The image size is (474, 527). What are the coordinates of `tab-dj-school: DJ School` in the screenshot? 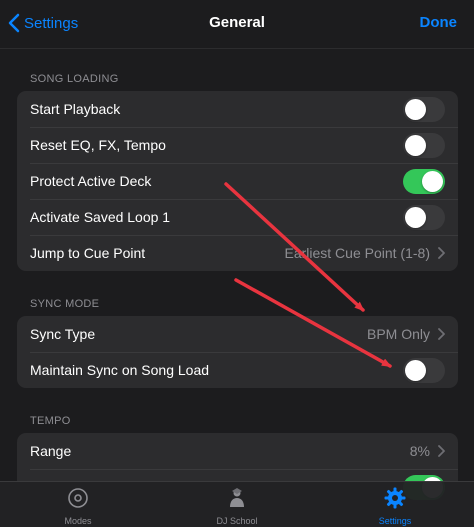 It's located at (237, 506).